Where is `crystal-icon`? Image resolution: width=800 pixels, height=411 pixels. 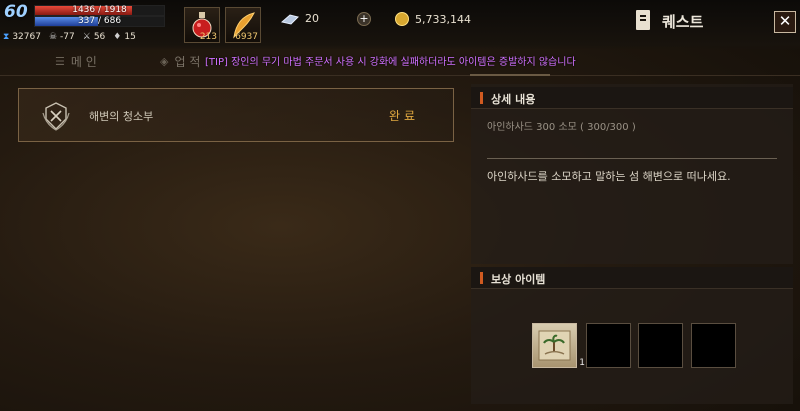 crystal-icon is located at coordinates (290, 19).